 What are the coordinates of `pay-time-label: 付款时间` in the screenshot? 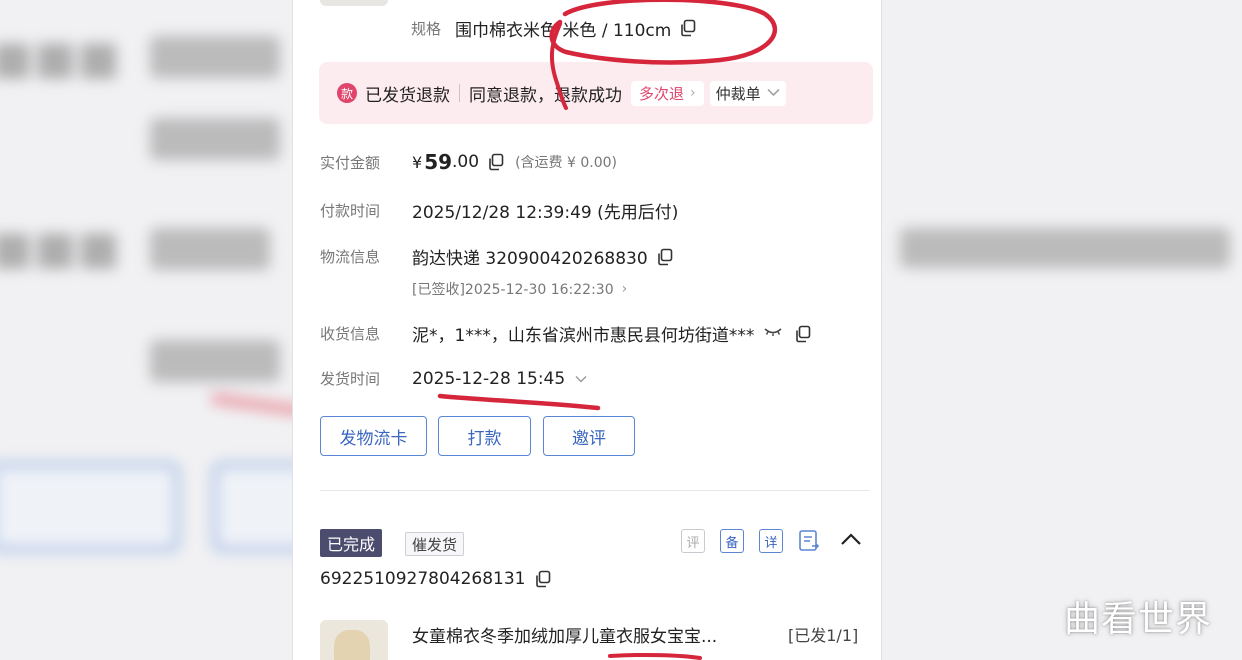 It's located at (350, 211).